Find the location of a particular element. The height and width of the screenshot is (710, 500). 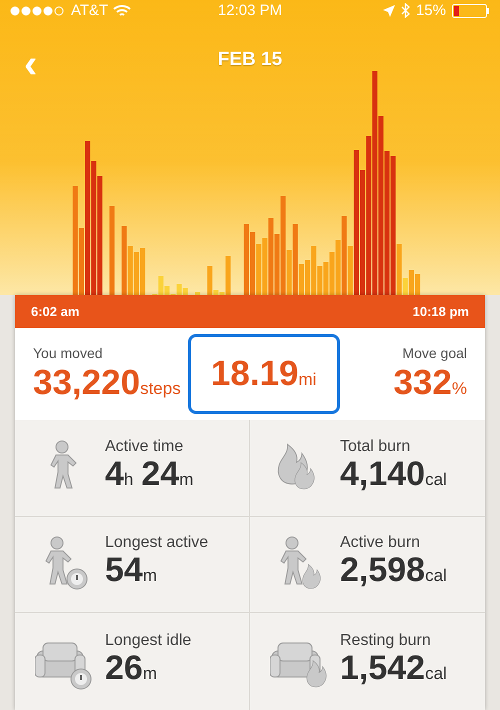

date-title: FEB 15 is located at coordinates (250, 60).